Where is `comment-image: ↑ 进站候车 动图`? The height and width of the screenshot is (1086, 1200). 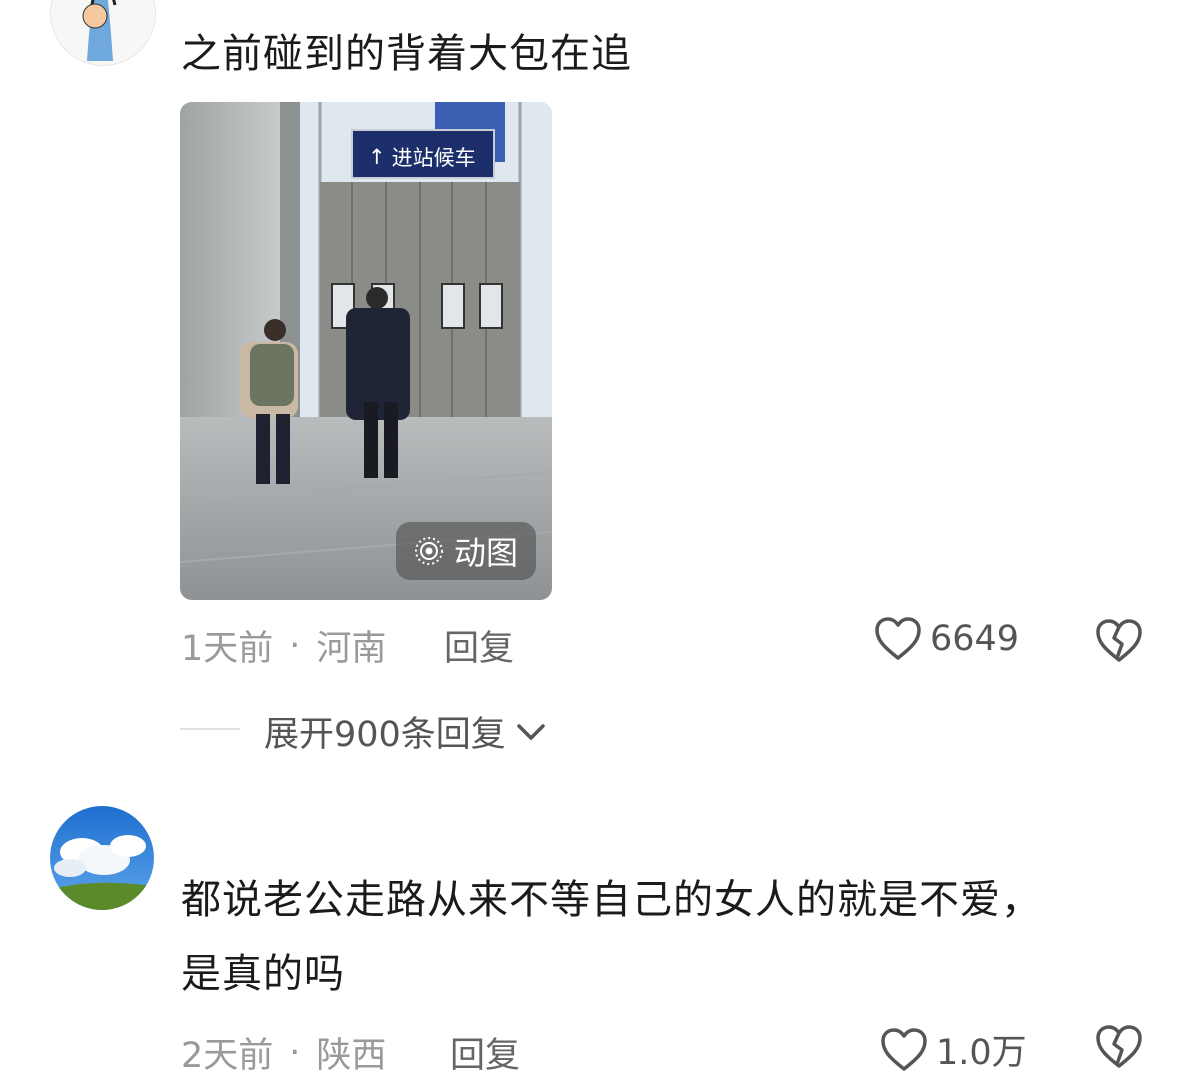 comment-image: ↑ 进站候车 动图 is located at coordinates (366, 351).